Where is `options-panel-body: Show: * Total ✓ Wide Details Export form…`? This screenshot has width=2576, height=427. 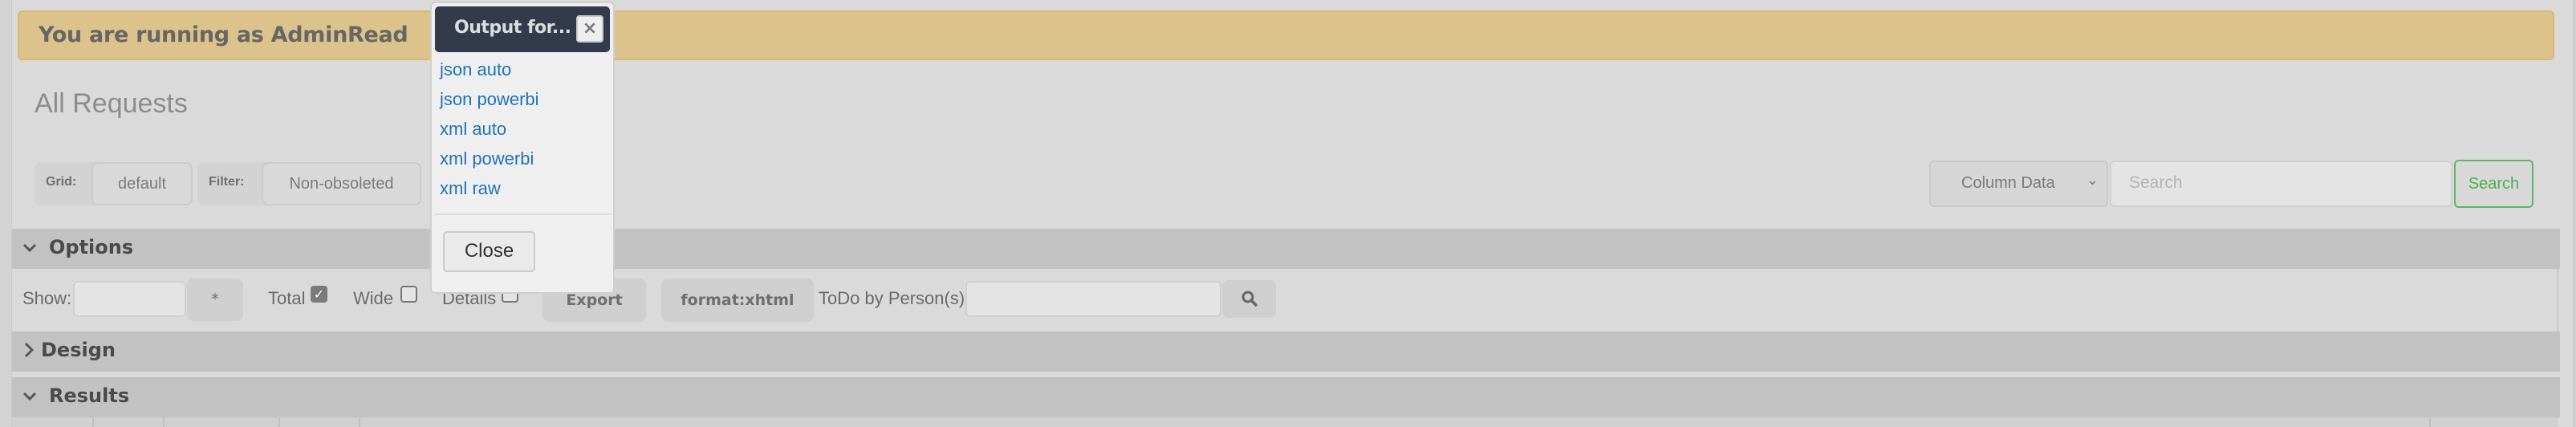 options-panel-body: Show: * Total ✓ Wide Details Export form… is located at coordinates (1285, 300).